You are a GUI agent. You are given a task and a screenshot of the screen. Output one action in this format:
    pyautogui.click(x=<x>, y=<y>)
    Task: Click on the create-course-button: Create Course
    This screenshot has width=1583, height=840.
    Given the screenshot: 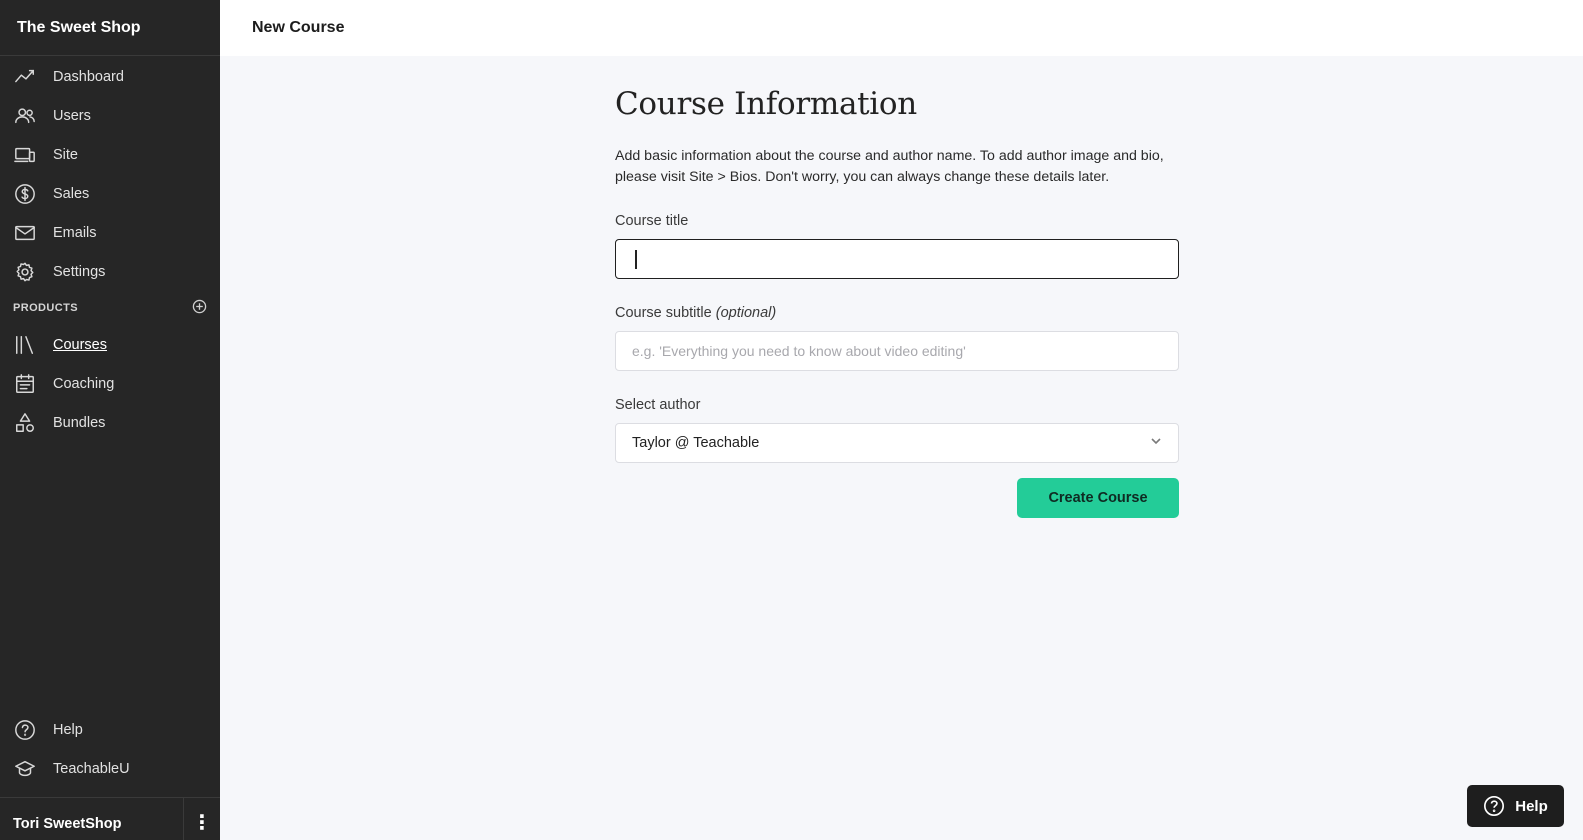 What is the action you would take?
    pyautogui.click(x=1098, y=498)
    